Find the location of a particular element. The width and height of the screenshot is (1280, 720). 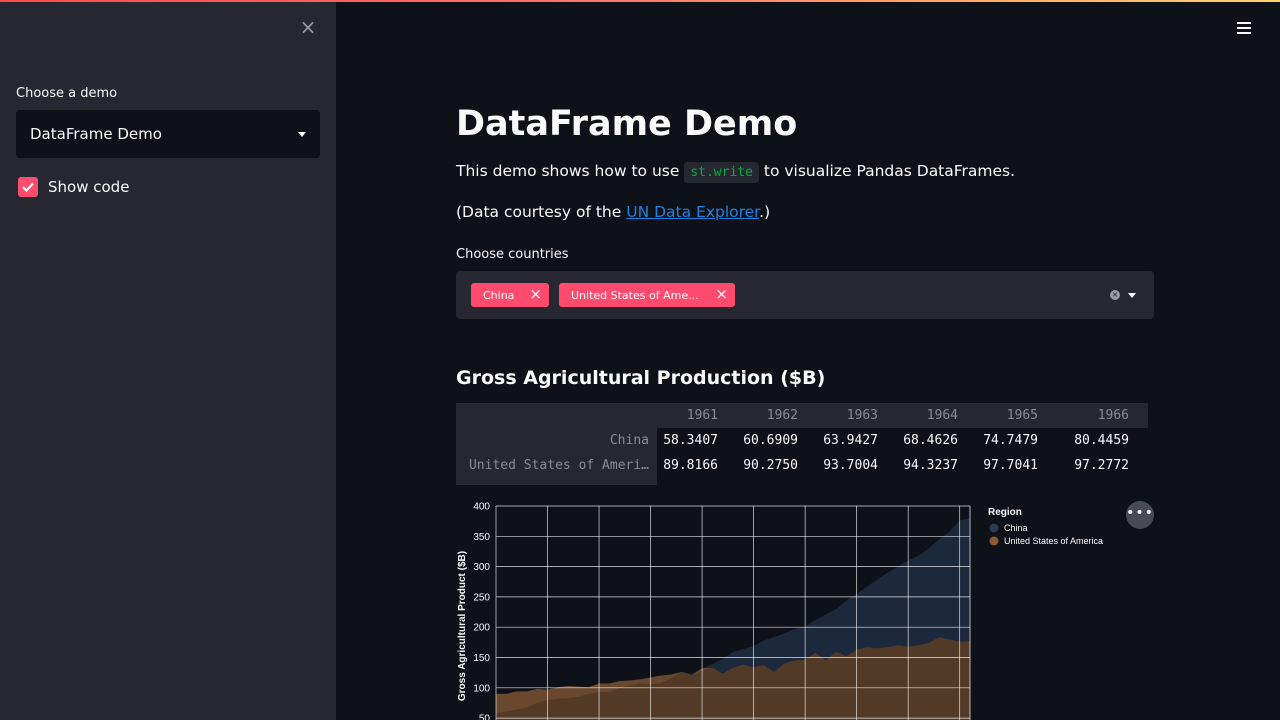

hamburger-menu-icon is located at coordinates (1244, 29).